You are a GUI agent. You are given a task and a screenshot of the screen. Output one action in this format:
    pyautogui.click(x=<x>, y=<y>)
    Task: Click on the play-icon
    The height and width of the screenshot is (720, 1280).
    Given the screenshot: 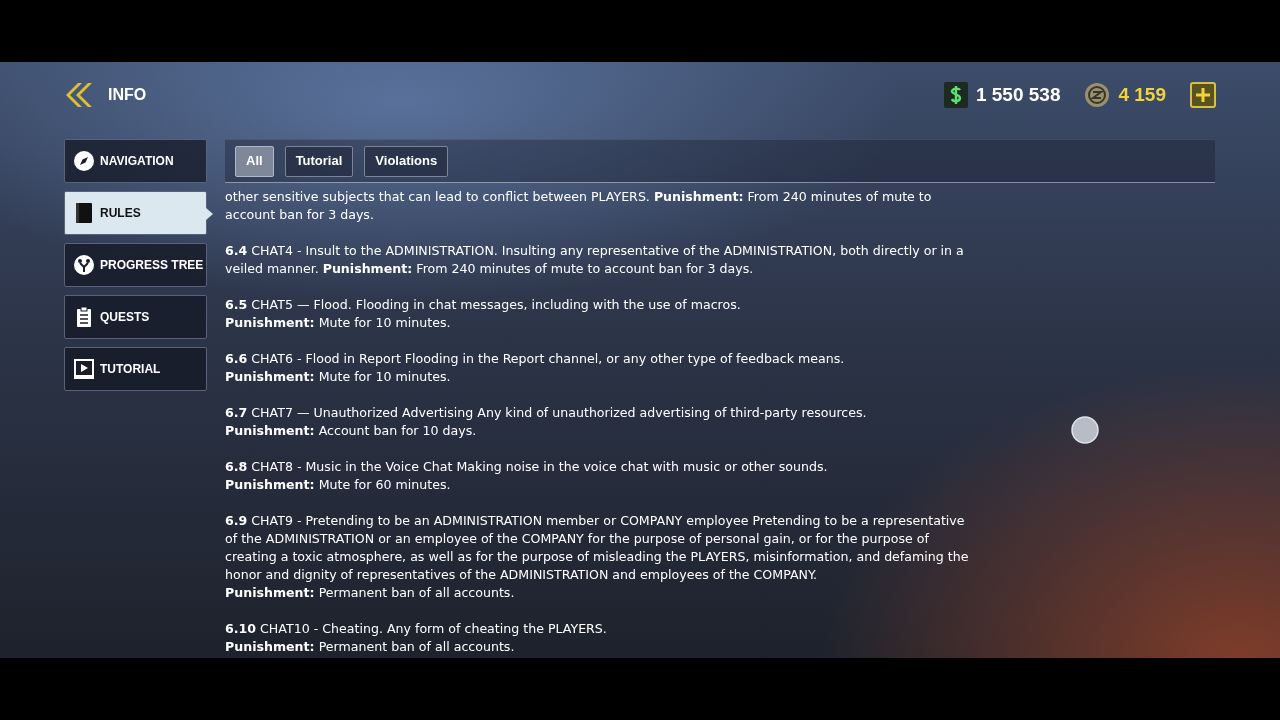 What is the action you would take?
    pyautogui.click(x=84, y=369)
    